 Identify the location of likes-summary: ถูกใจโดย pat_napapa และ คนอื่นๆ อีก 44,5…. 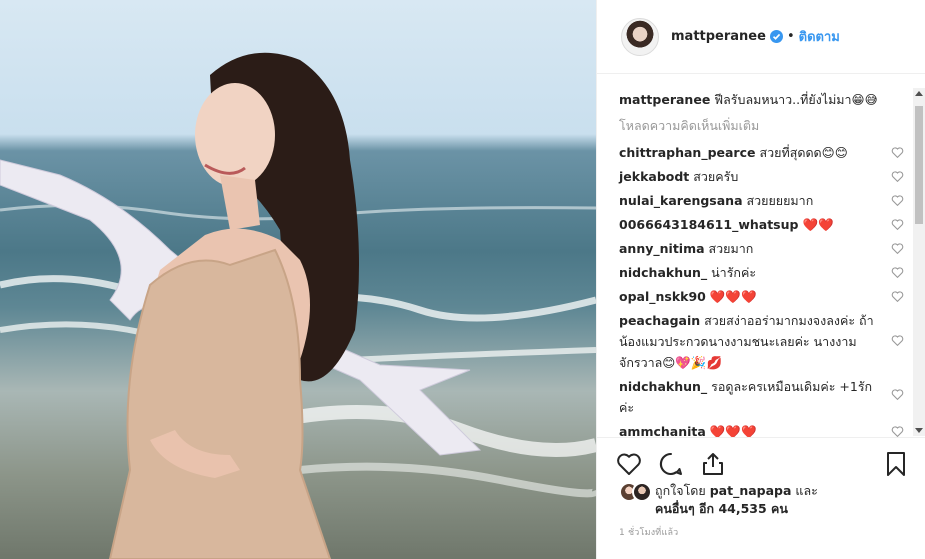
(769, 500).